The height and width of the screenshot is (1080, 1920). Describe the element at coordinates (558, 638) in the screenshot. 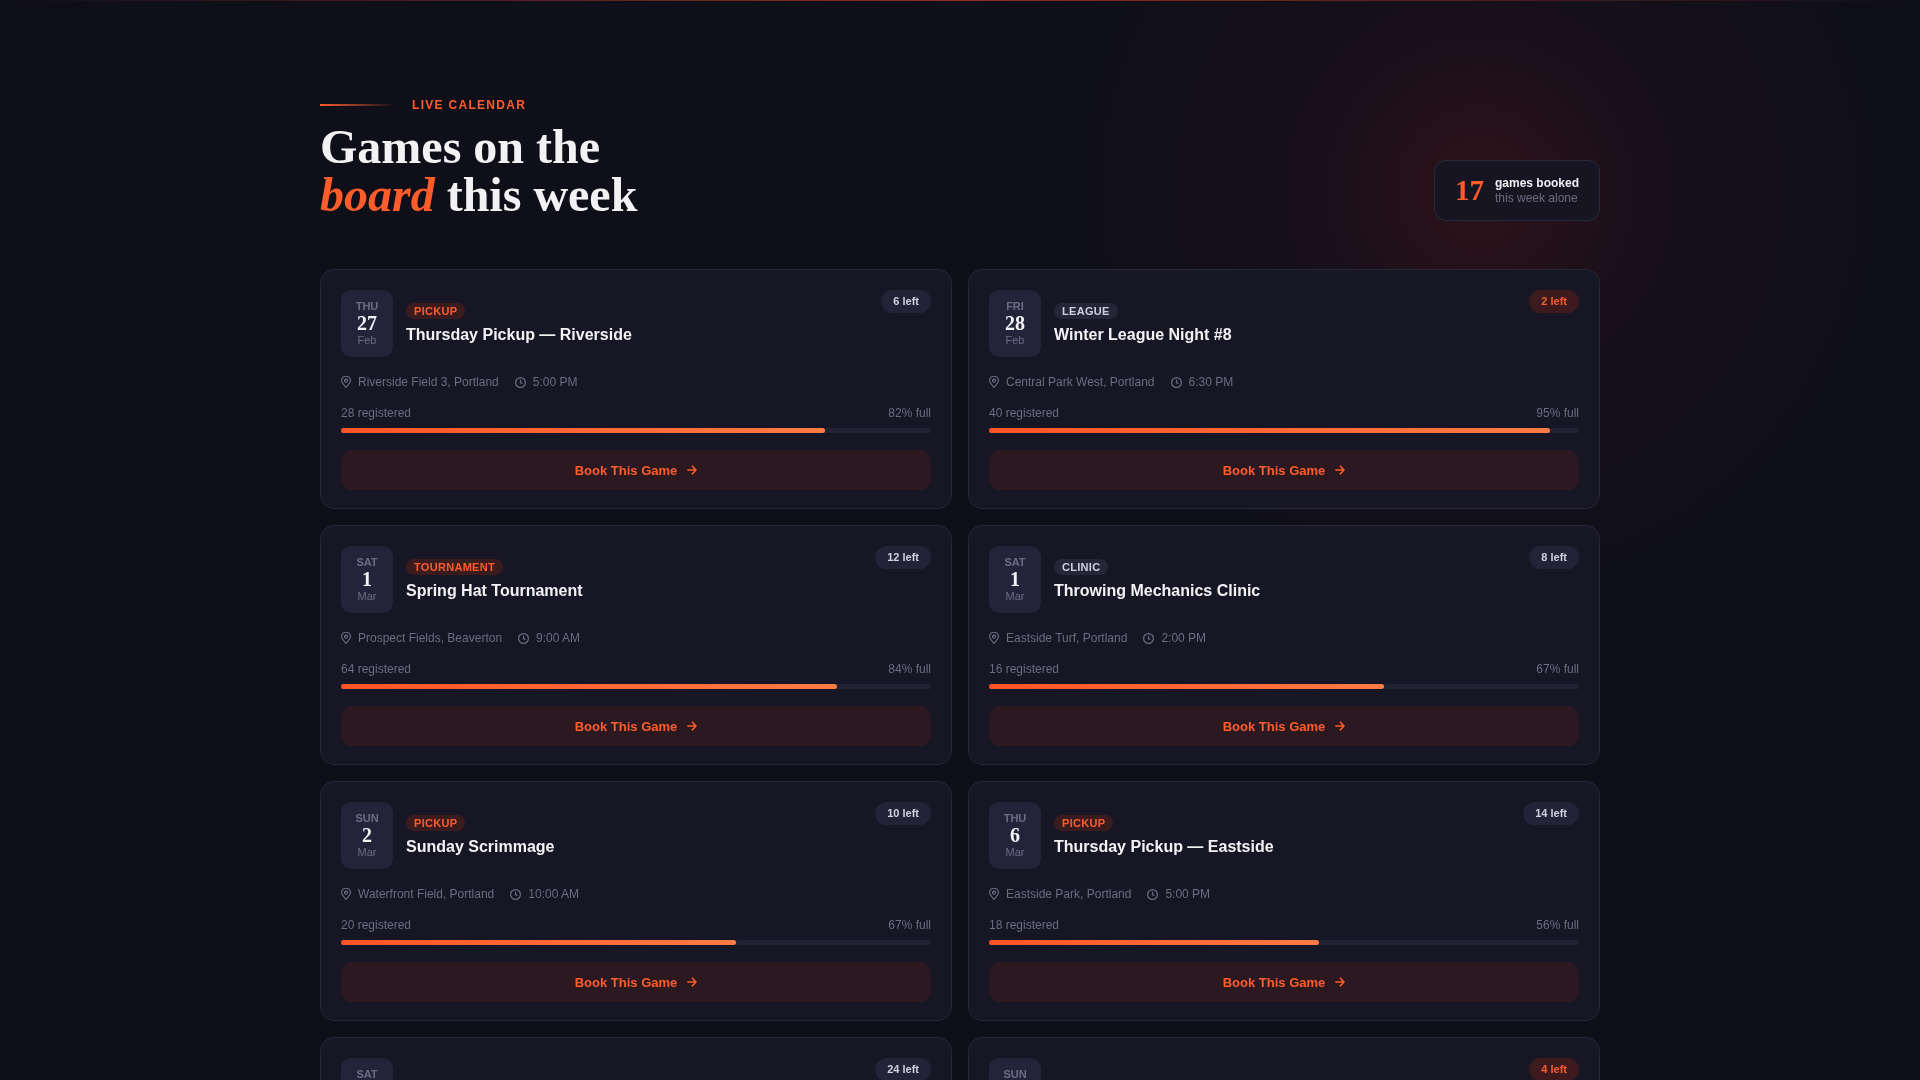

I see `time-text: 9:00 AM` at that location.